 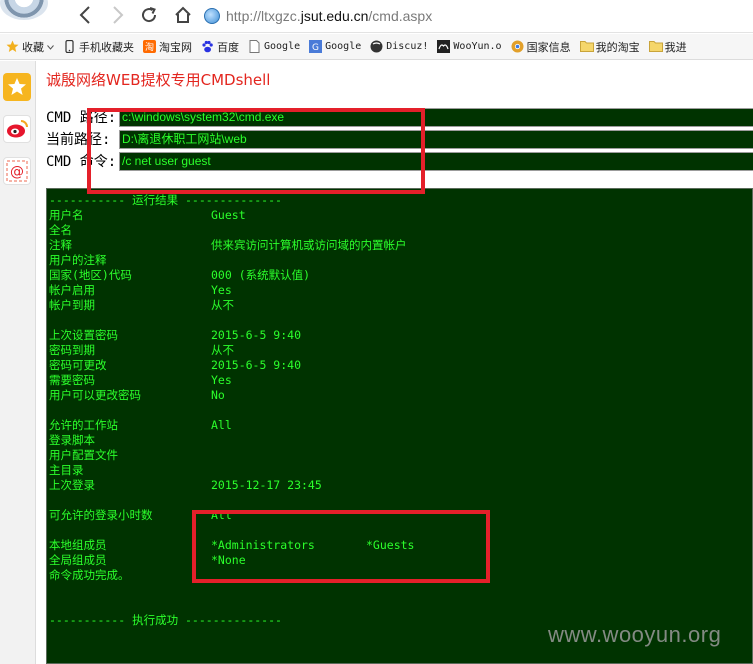 I want to click on result-row: 需要密码 Yes, so click(x=400, y=380).